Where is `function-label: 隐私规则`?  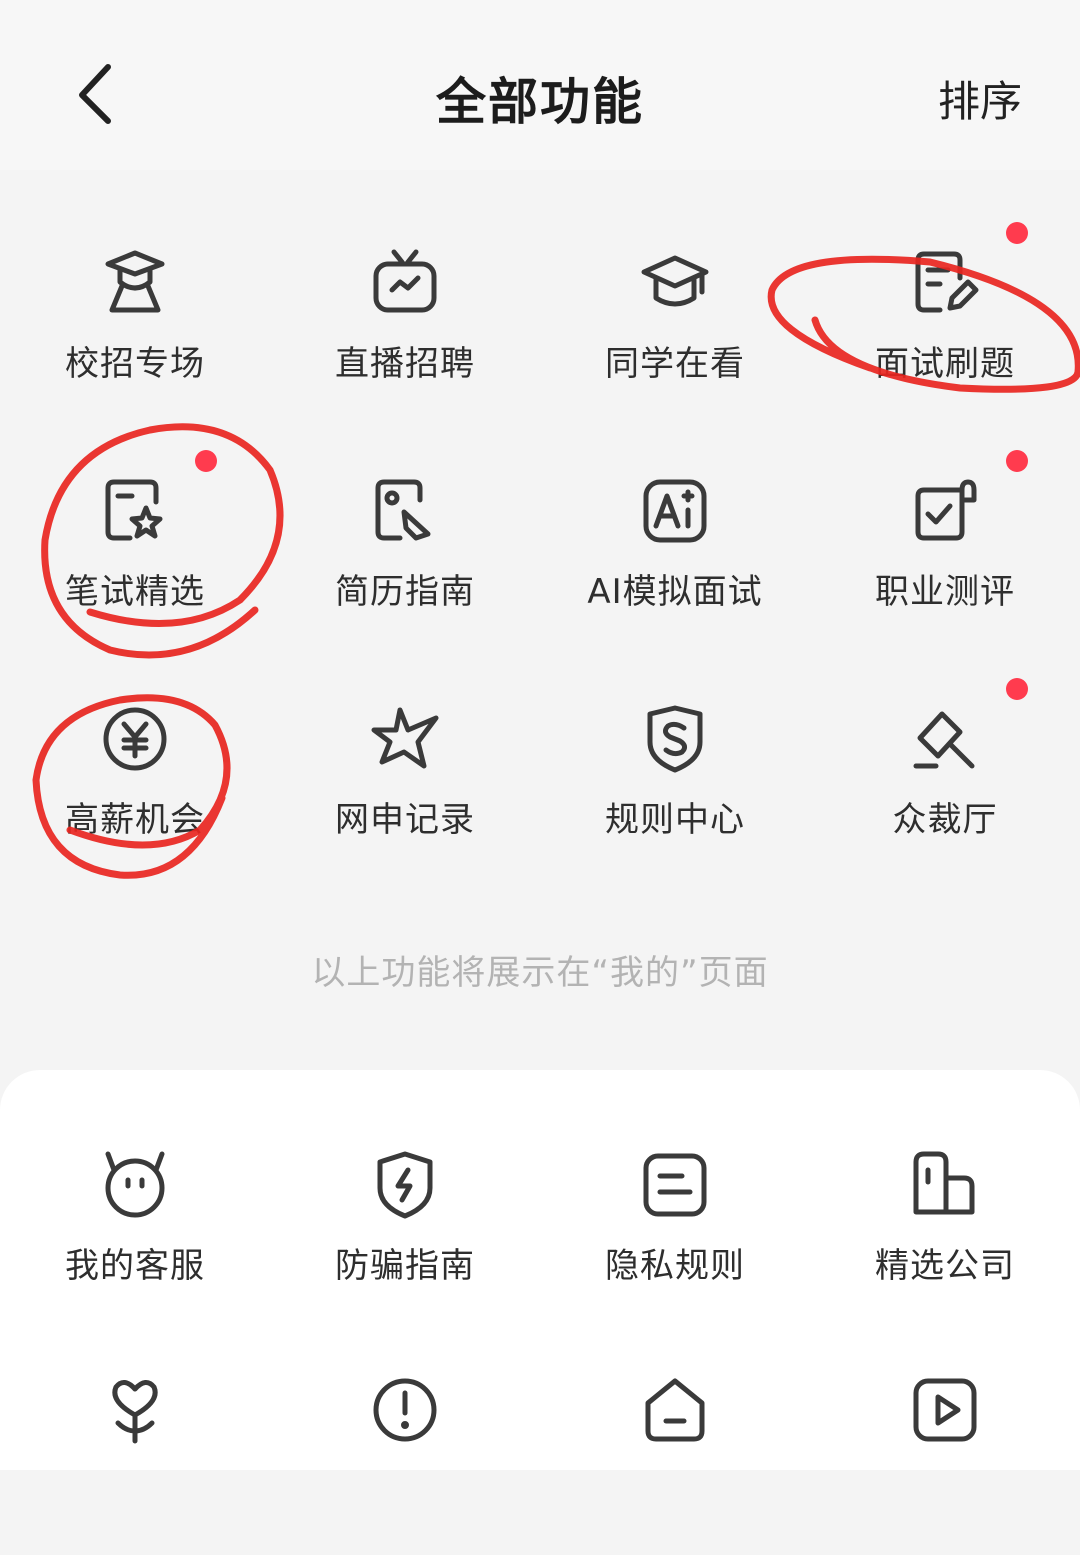
function-label: 隐私规则 is located at coordinates (675, 1266).